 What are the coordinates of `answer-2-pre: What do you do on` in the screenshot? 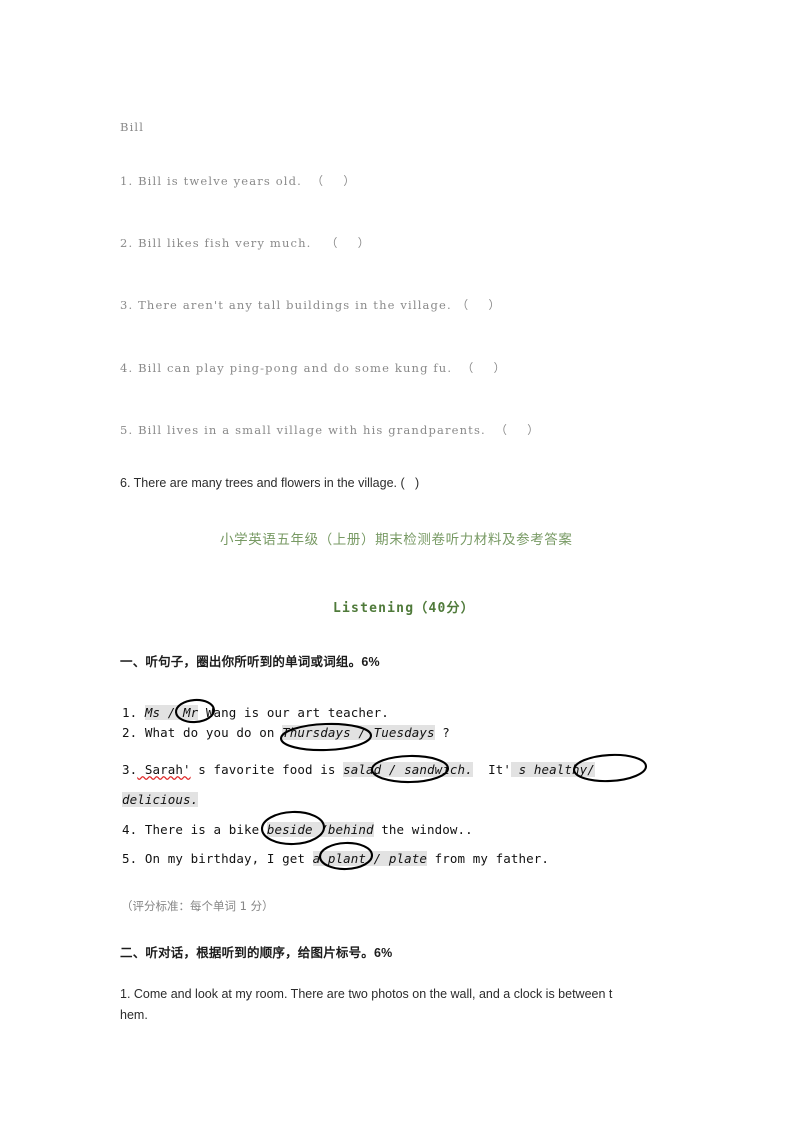 It's located at (210, 732).